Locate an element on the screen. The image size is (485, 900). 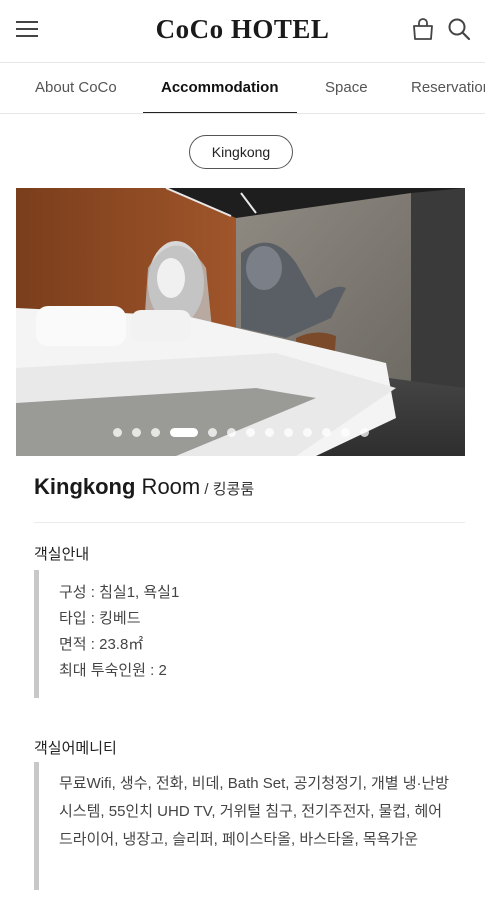
amenities-heading: 객실어메니티 is located at coordinates (75, 748).